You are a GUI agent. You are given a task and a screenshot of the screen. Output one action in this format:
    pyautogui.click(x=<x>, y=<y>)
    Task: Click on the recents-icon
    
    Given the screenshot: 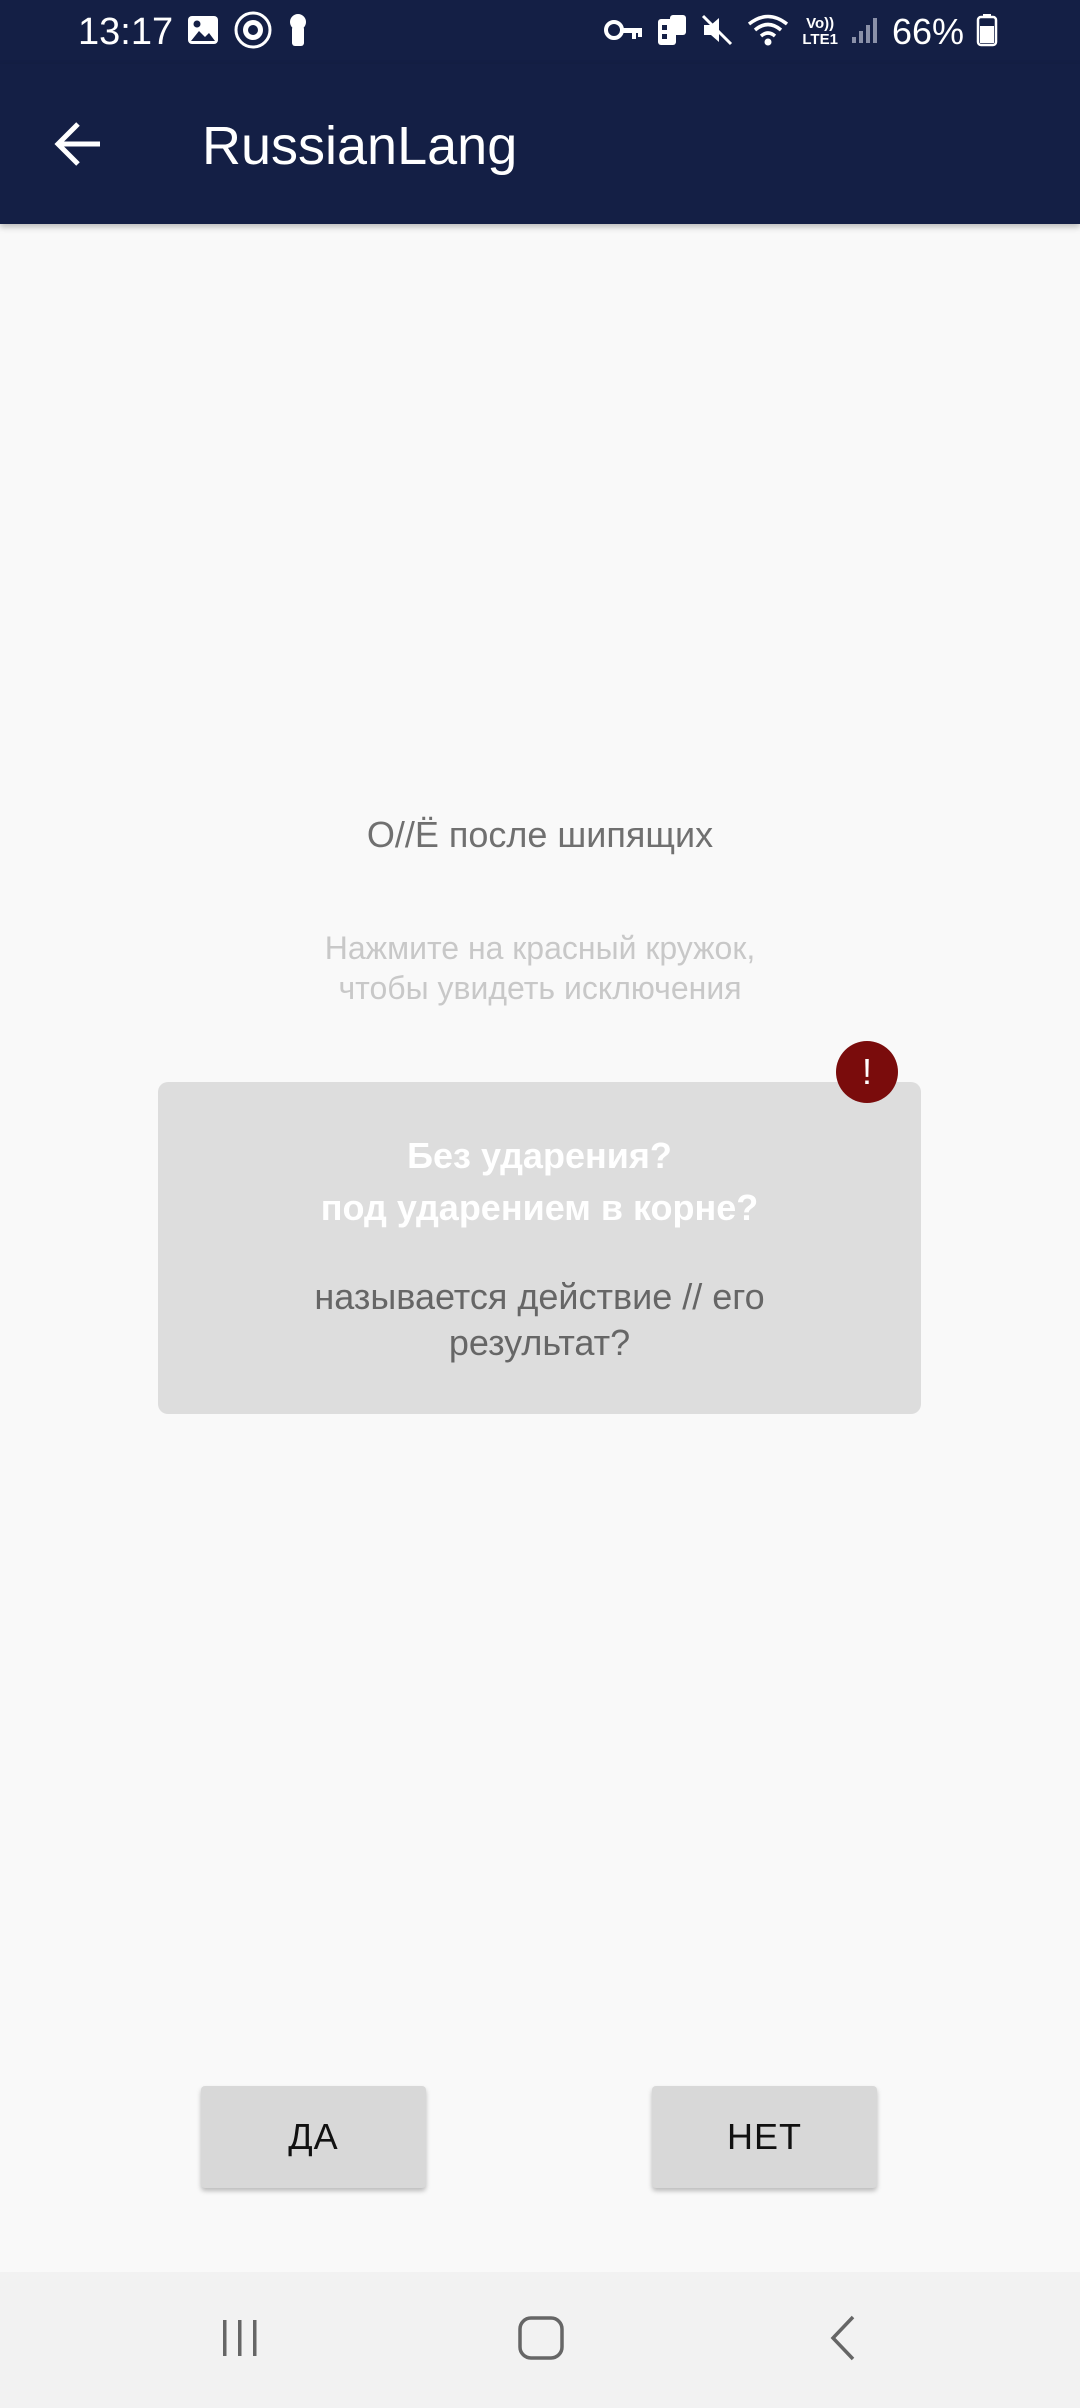 What is the action you would take?
    pyautogui.click(x=240, y=2340)
    